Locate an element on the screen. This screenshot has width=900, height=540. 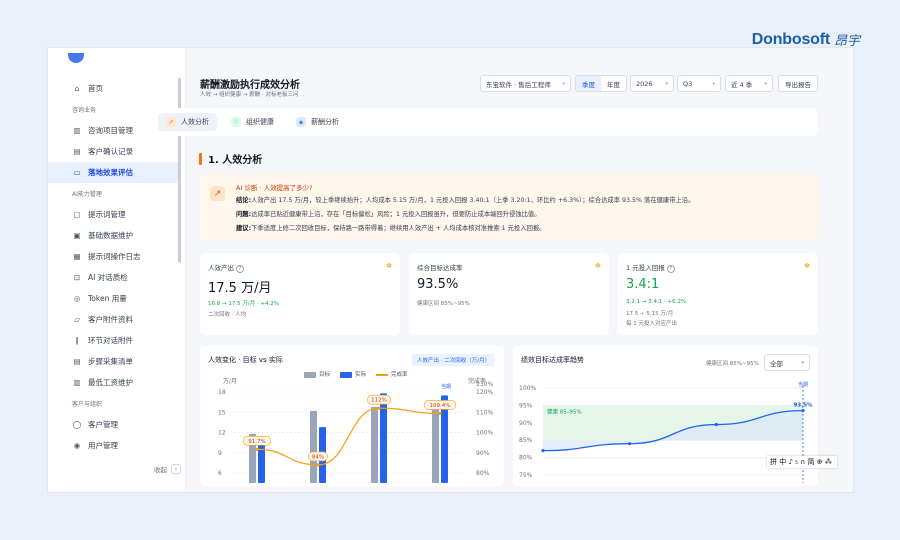
trend-up-icon: ↗ is located at coordinates (217, 193).